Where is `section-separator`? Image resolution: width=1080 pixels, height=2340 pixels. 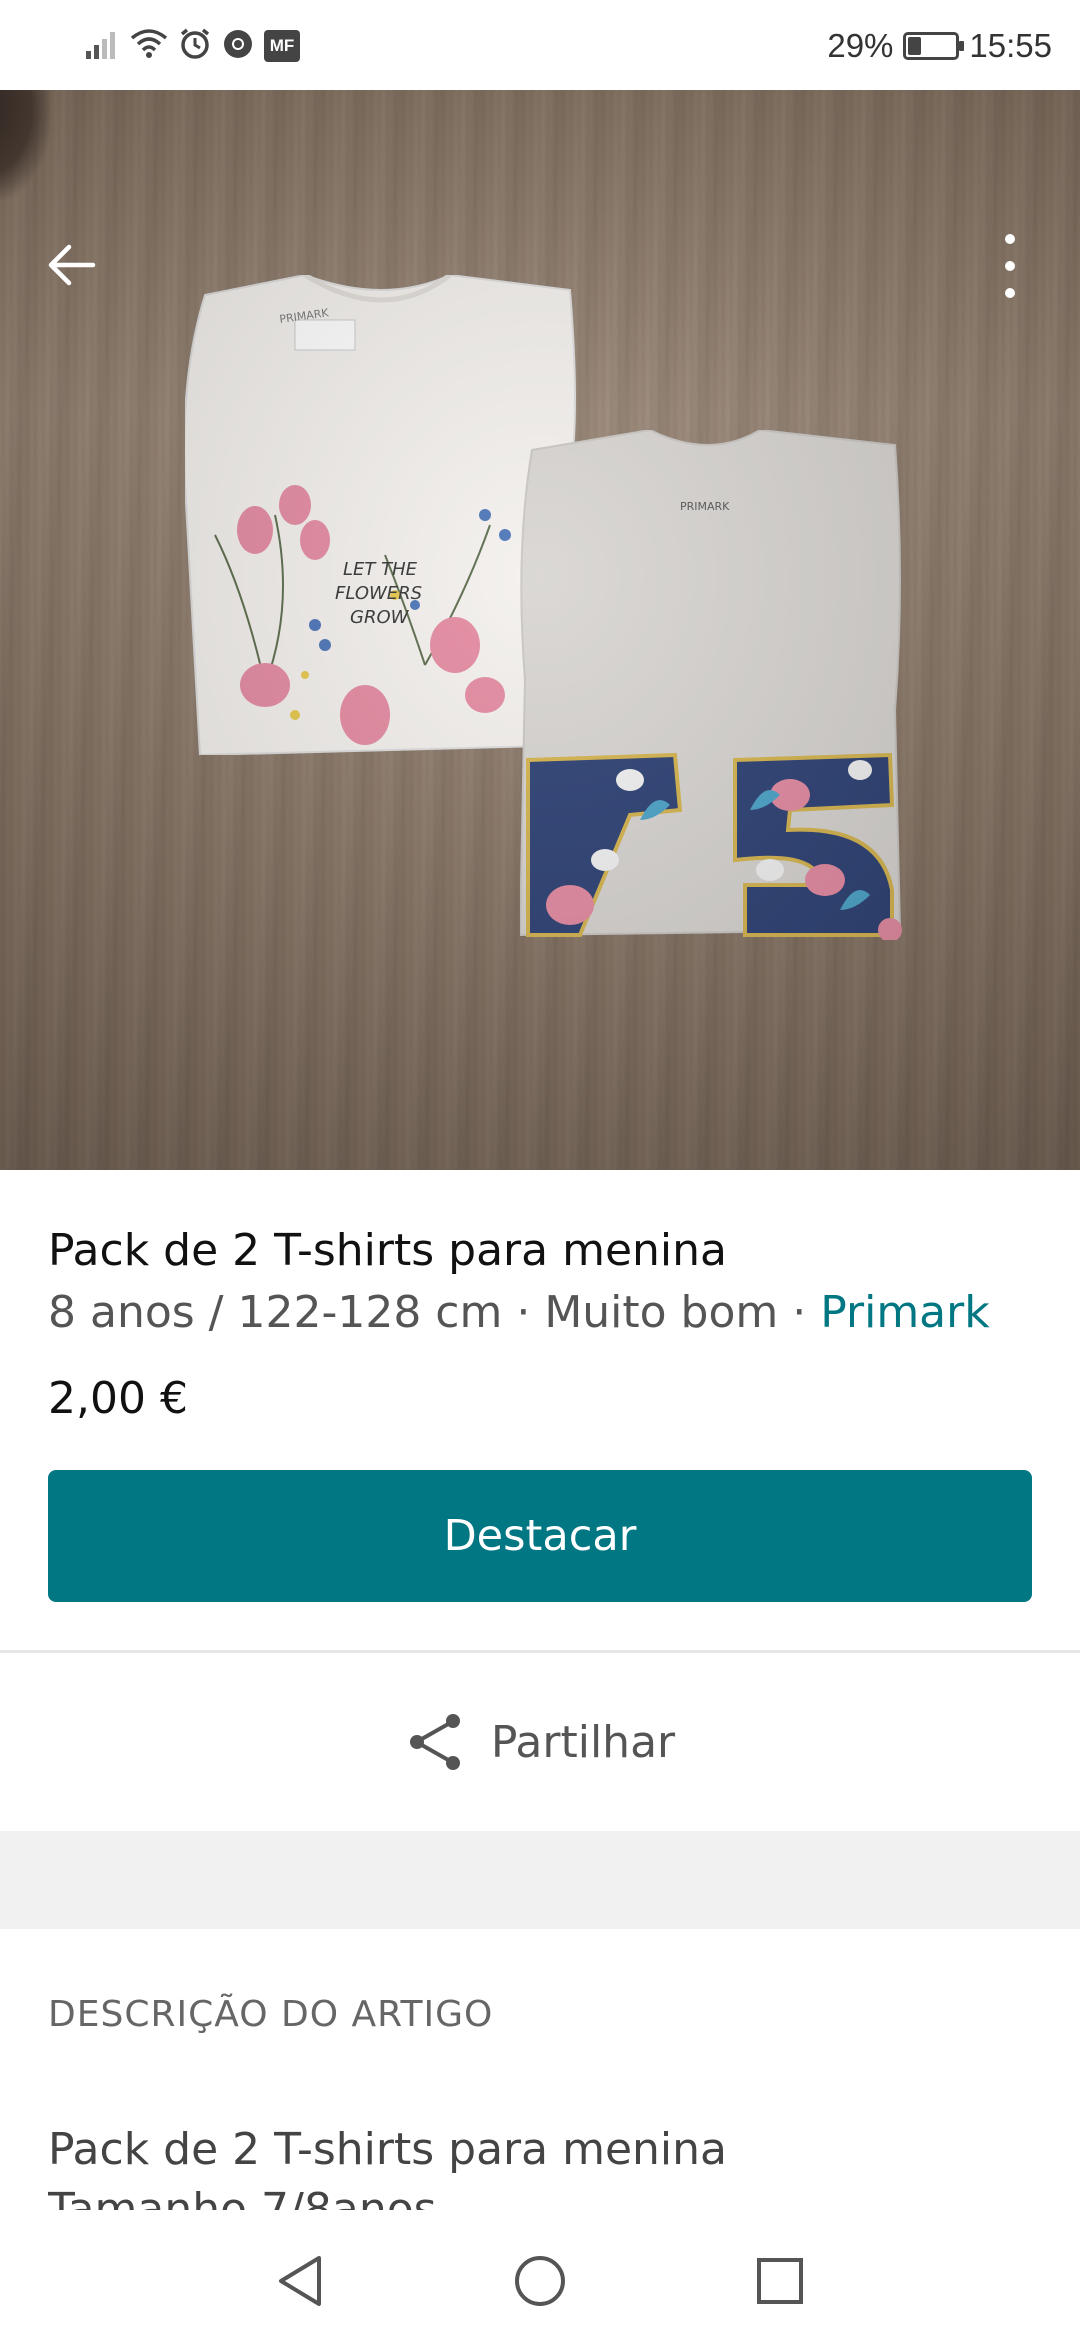 section-separator is located at coordinates (540, 1880).